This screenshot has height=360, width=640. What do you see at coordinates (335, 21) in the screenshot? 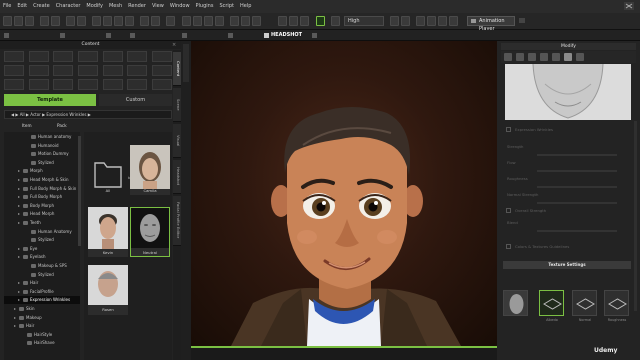
I see `quality-icon` at bounding box center [335, 21].